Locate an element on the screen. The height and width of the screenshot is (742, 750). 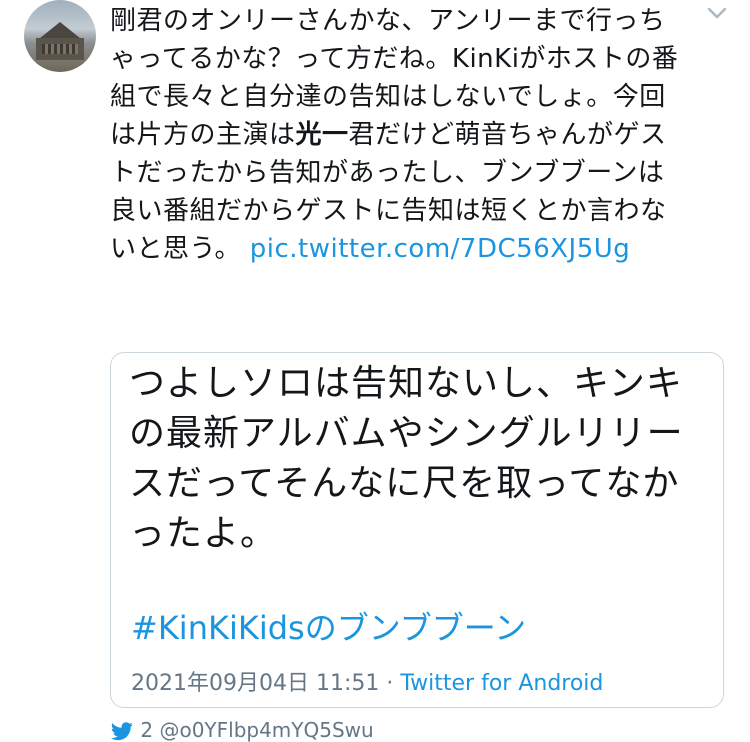
reply-count: 2 is located at coordinates (147, 730).